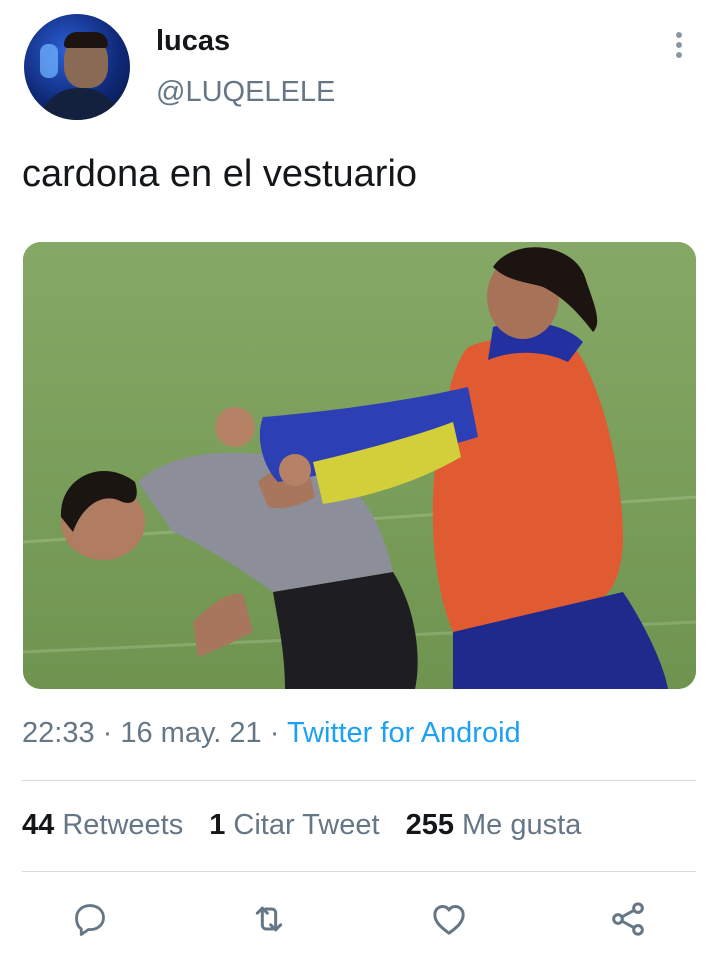 This screenshot has width=719, height=966. I want to click on retweet-button, so click(269, 919).